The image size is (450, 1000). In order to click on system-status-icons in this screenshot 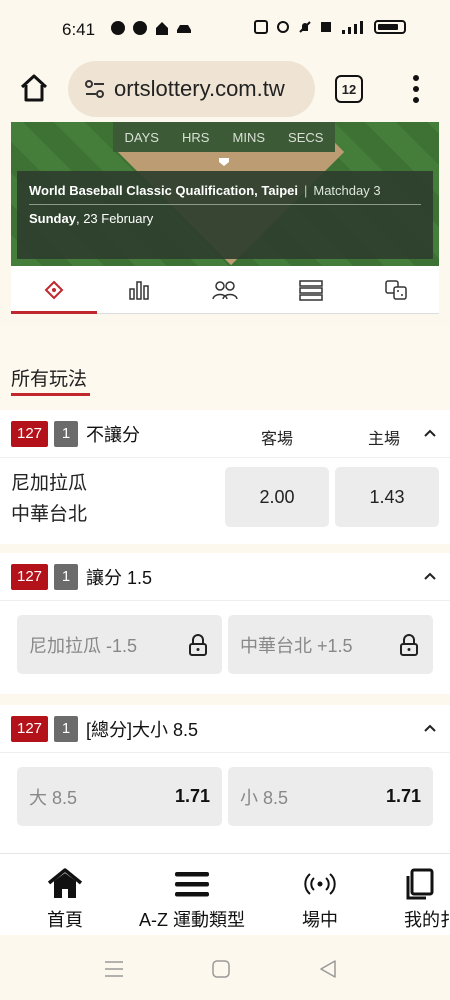, I will do `click(330, 27)`.